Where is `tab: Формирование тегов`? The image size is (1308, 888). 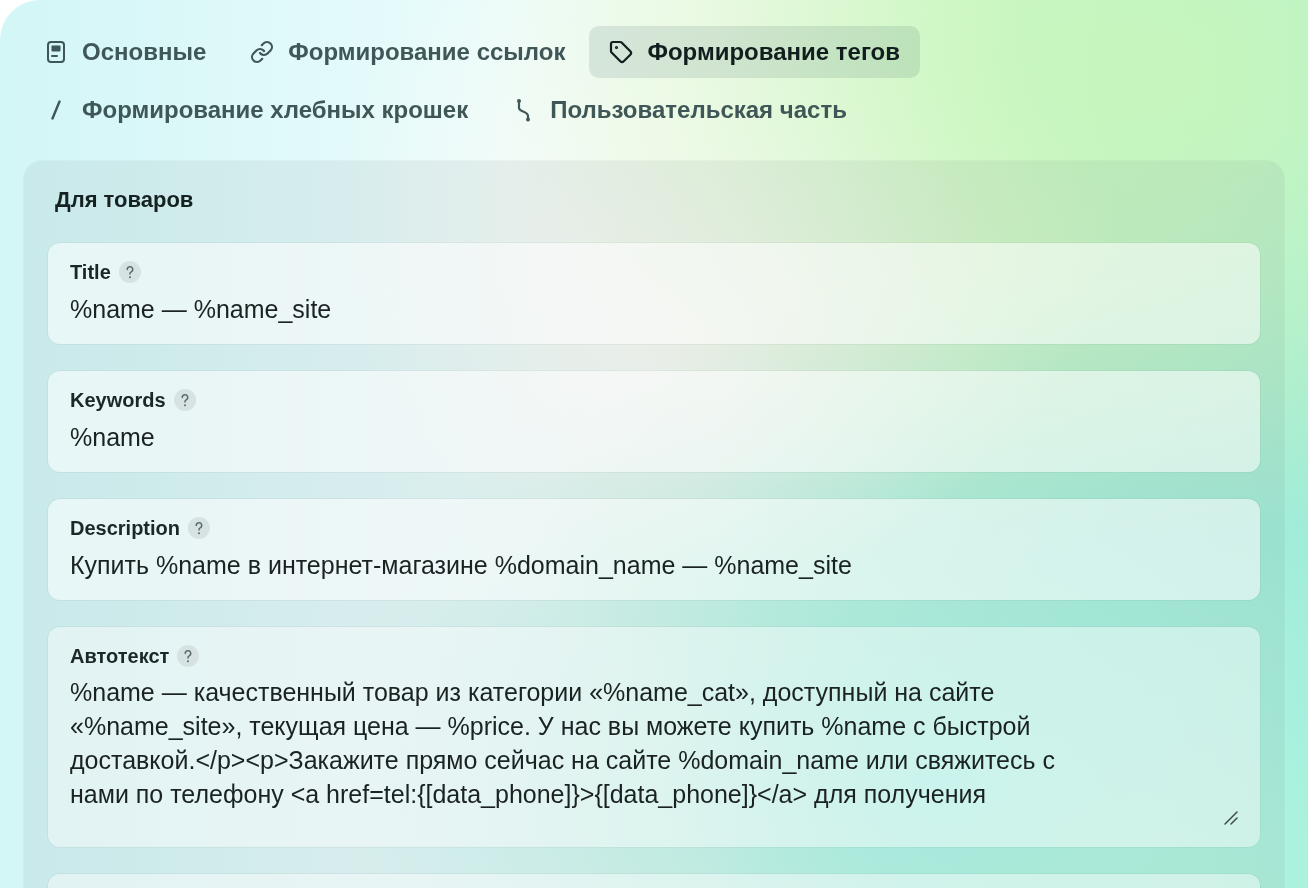
tab: Формирование тегов is located at coordinates (754, 52).